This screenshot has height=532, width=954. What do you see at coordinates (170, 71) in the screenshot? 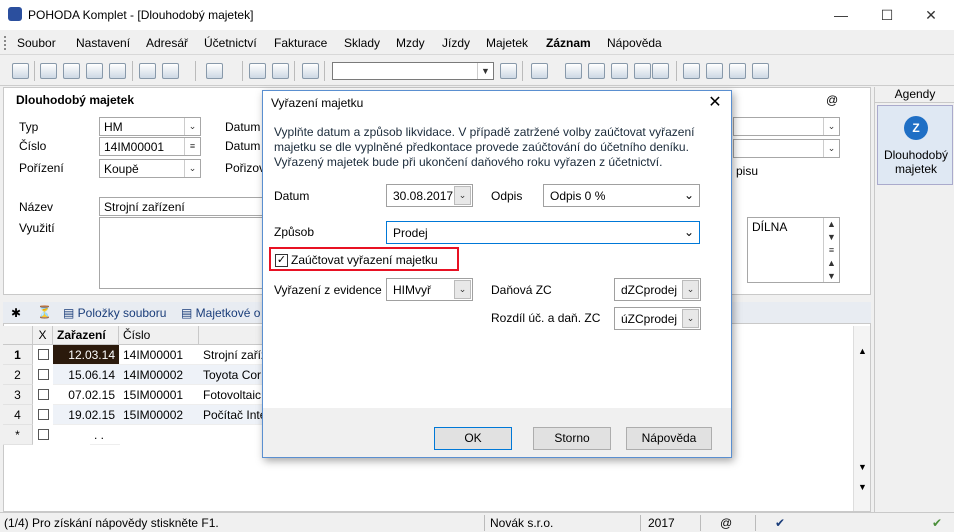
I see `check-icon` at bounding box center [170, 71].